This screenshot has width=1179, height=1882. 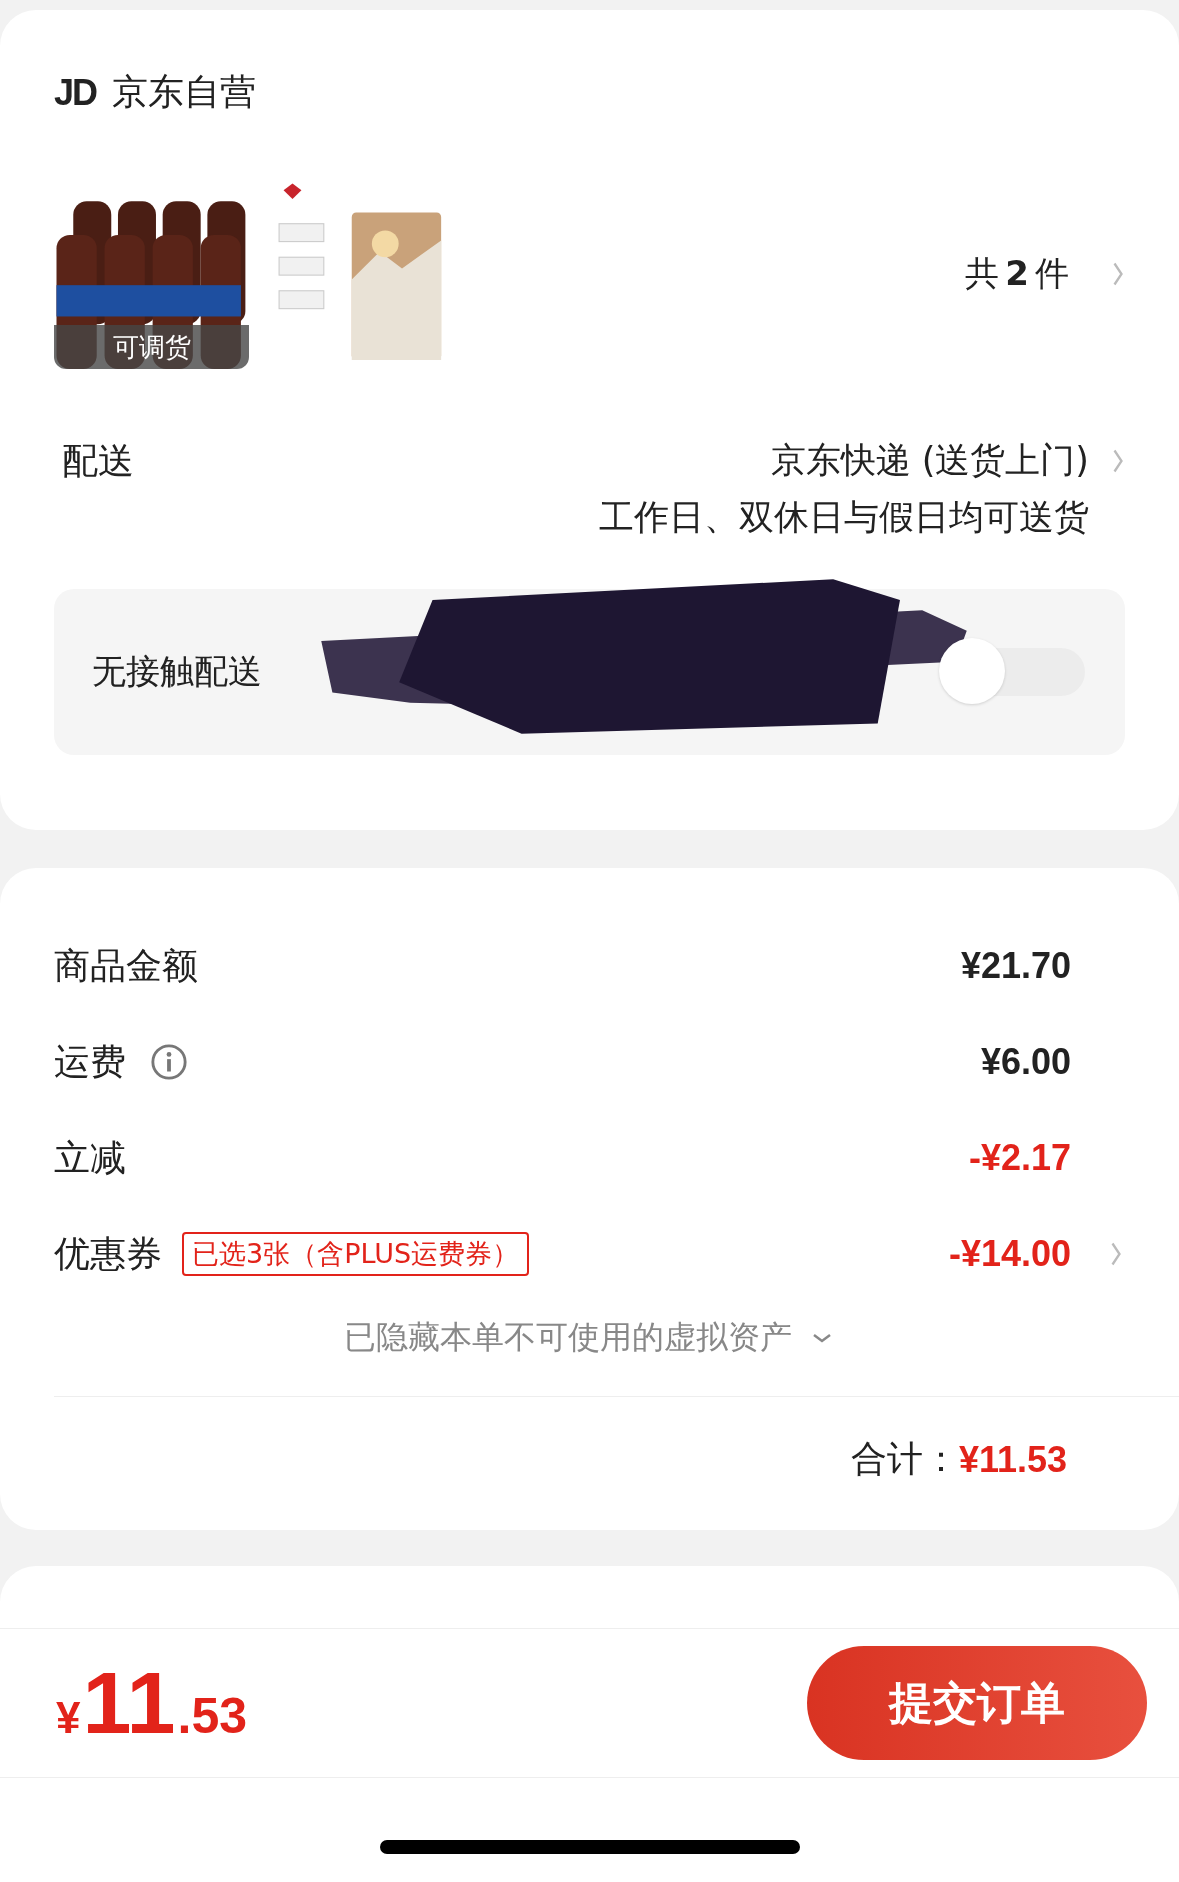 I want to click on hidden-assets-note: 已隐藏本单不可使用的虚拟资产, so click(x=567, y=1338).